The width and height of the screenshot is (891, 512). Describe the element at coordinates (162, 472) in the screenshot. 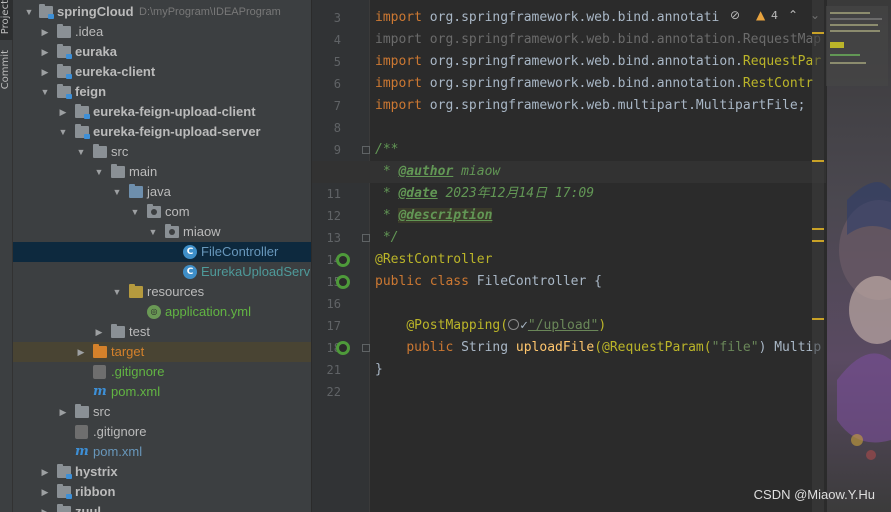

I see `tree-item-hystrix: ▶ hystrix` at that location.